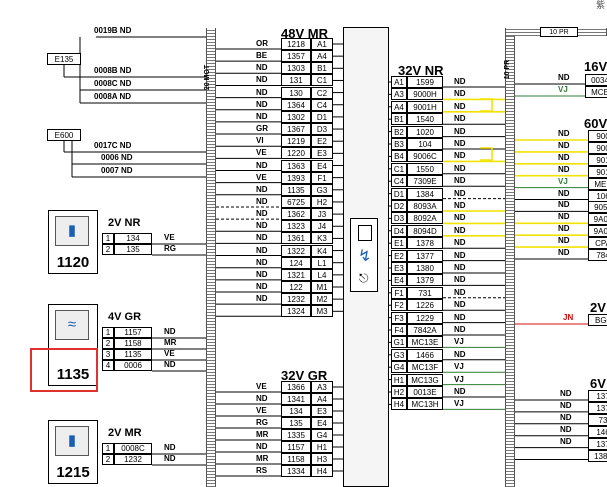 The width and height of the screenshot is (607, 487). I want to click on splice-e135: E135, so click(64, 59).